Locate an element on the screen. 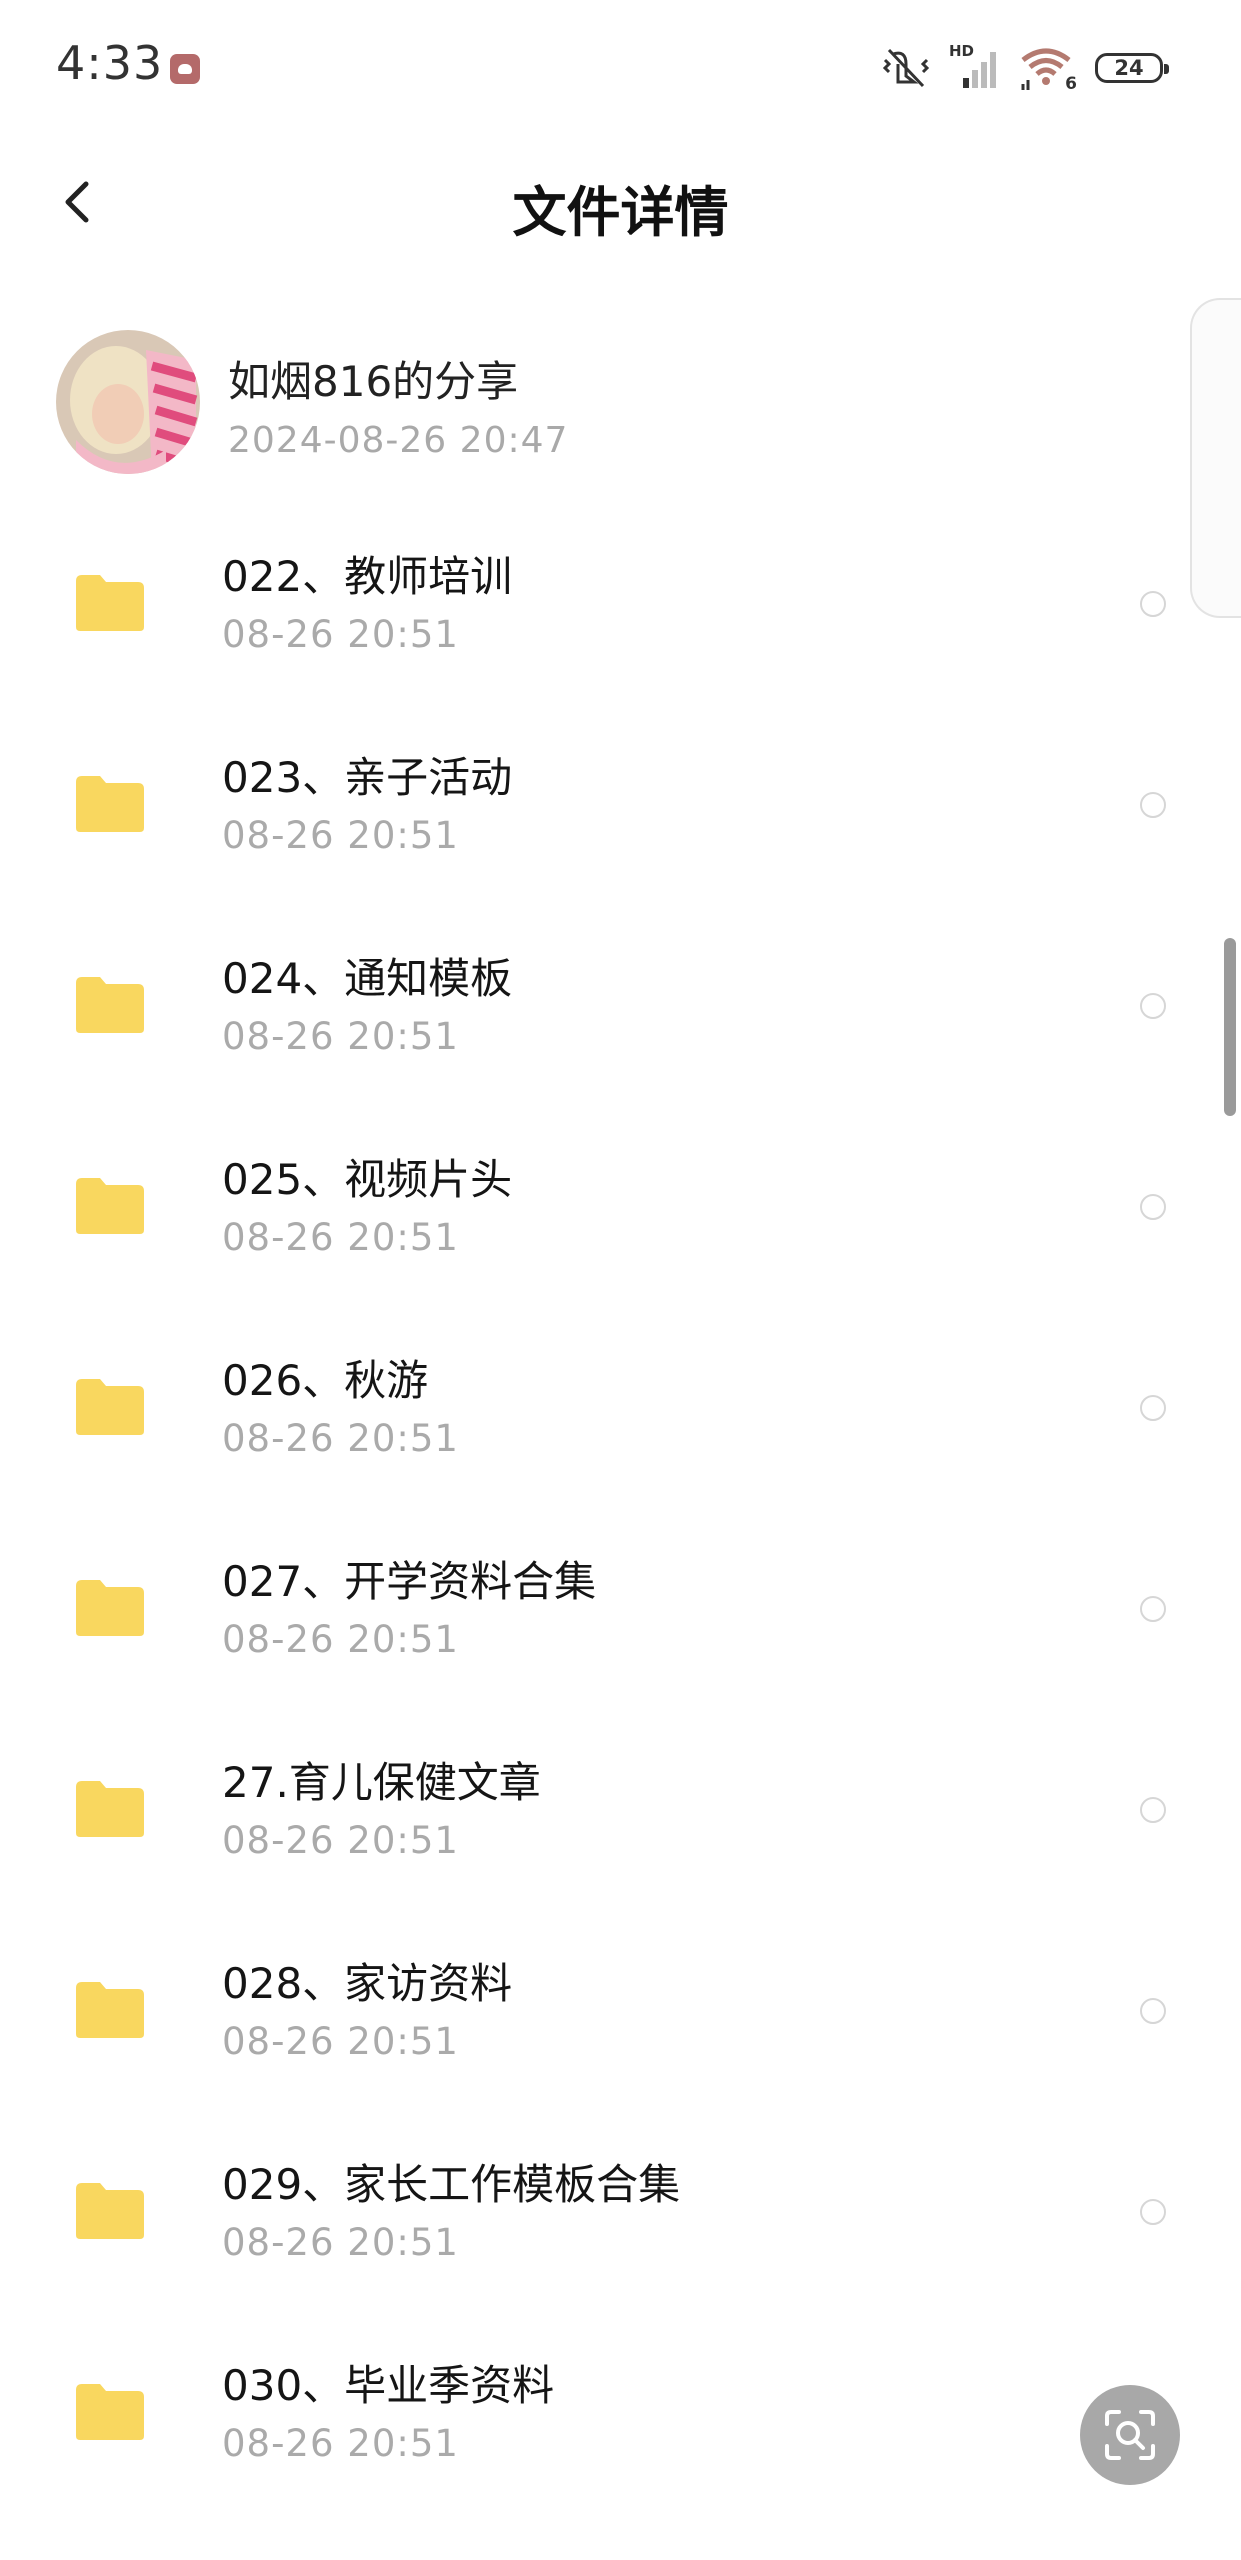  file-name: 026、秋游 is located at coordinates (325, 1380).